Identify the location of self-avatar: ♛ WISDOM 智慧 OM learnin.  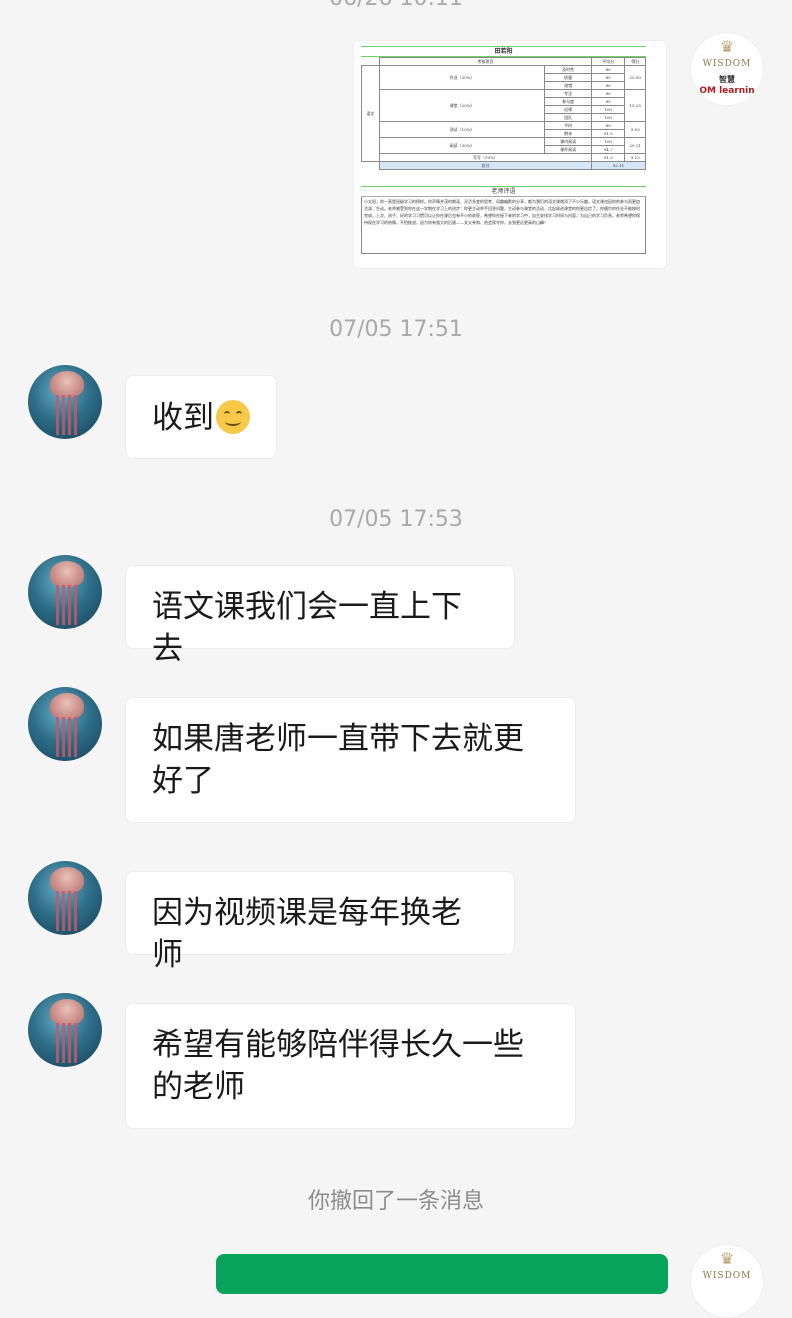
(727, 69).